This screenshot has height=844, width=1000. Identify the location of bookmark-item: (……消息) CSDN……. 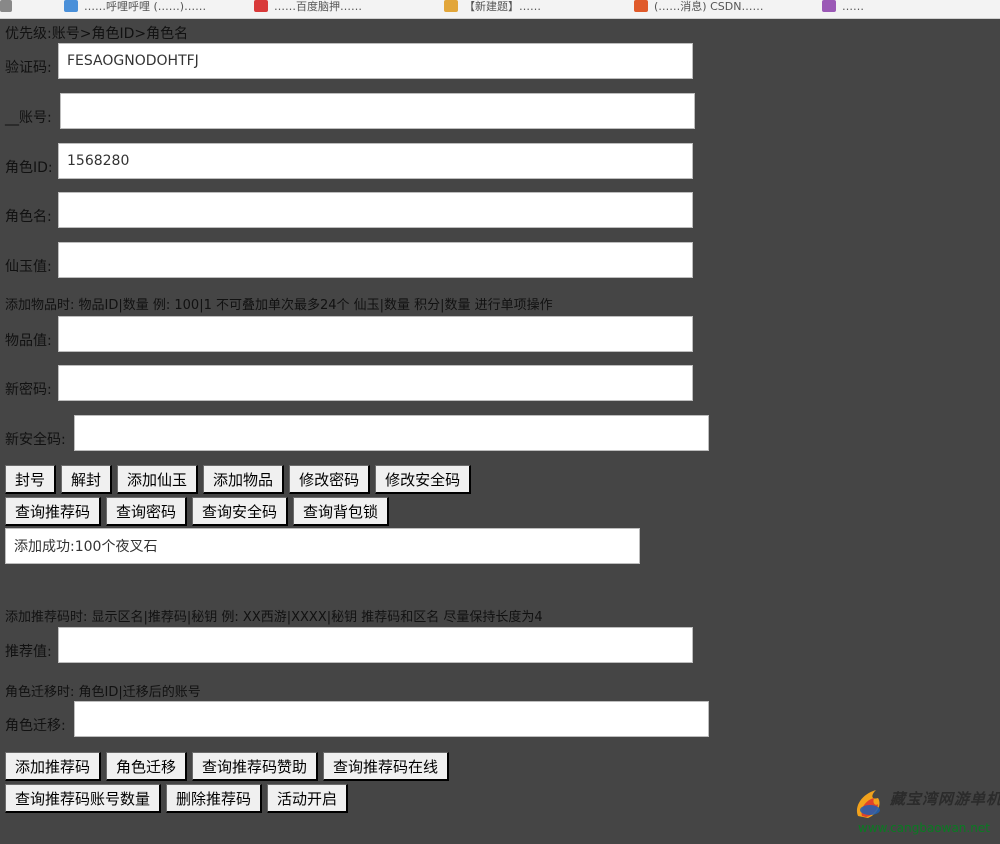
(699, 6).